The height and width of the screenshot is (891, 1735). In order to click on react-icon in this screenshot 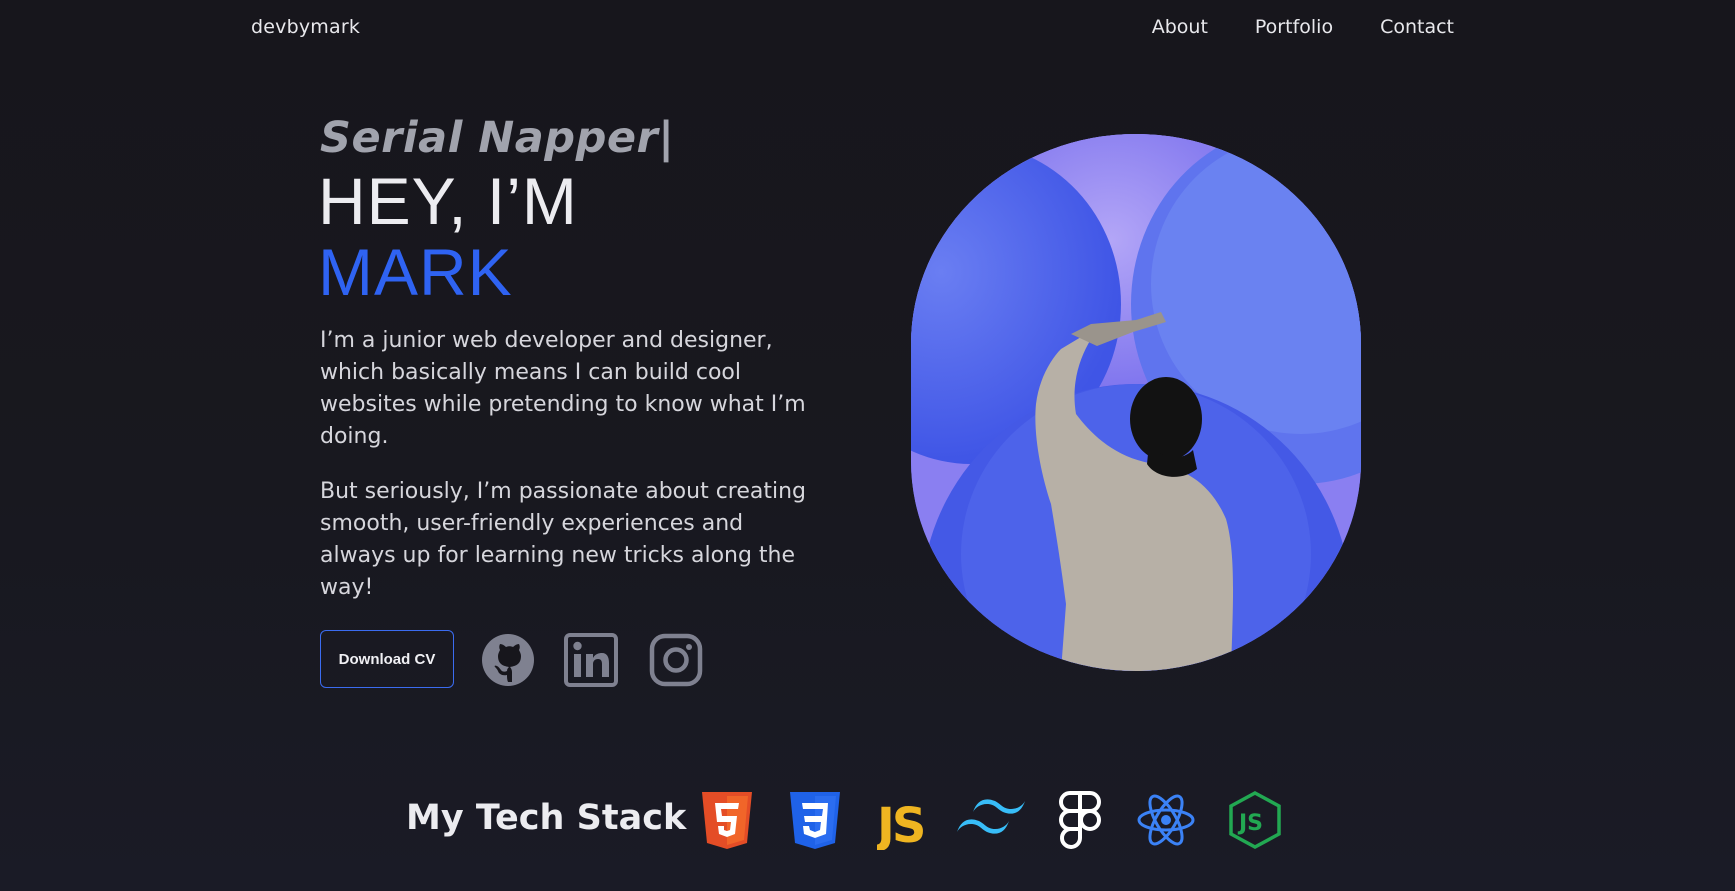, I will do `click(1166, 820)`.